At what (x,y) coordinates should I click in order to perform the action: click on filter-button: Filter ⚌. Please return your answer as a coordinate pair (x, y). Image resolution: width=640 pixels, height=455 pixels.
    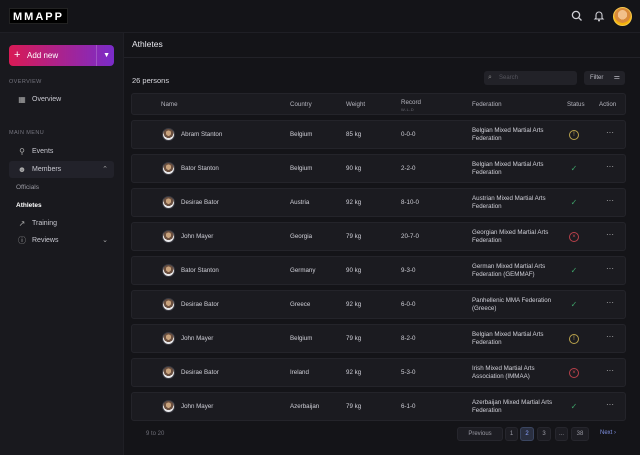
    Looking at the image, I should click on (604, 78).